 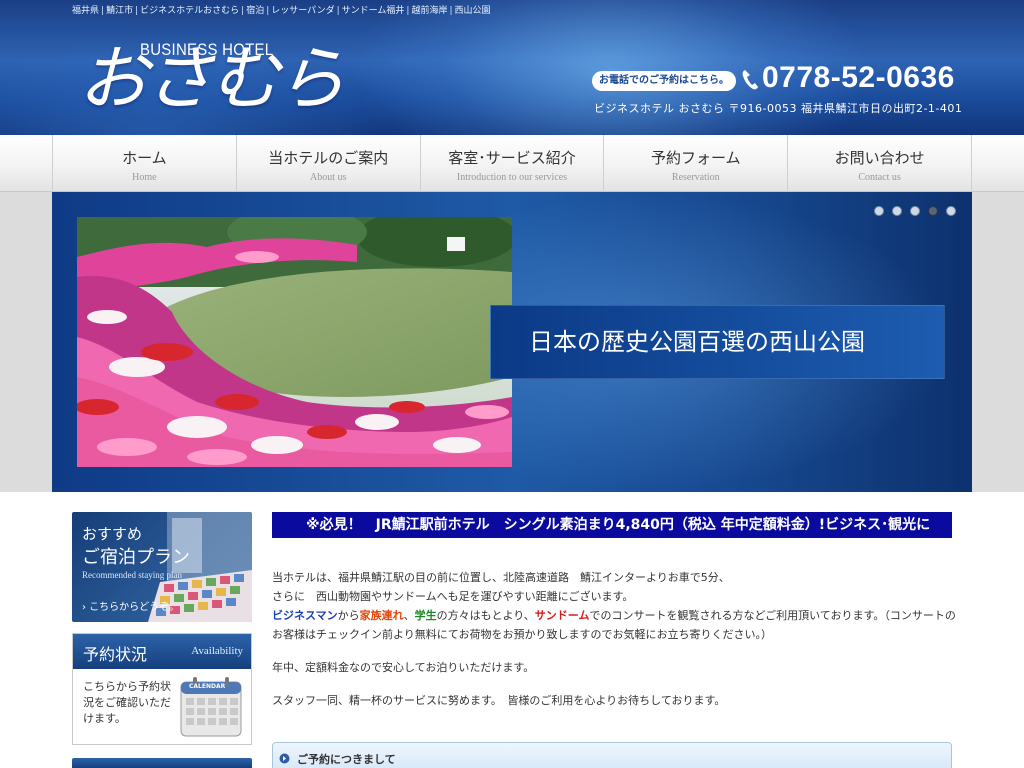 What do you see at coordinates (207, 686) in the screenshot?
I see `calendar-label: CALENDAR` at bounding box center [207, 686].